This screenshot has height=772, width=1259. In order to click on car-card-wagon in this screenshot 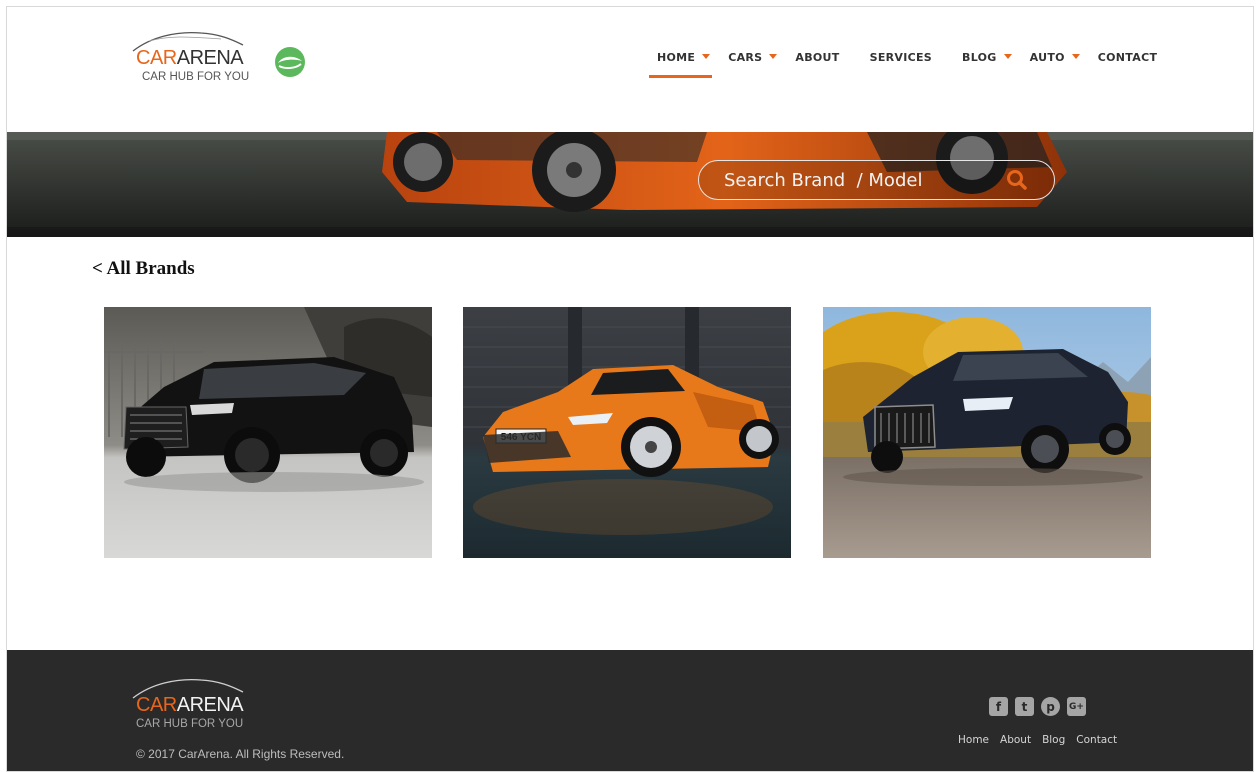, I will do `click(987, 432)`.